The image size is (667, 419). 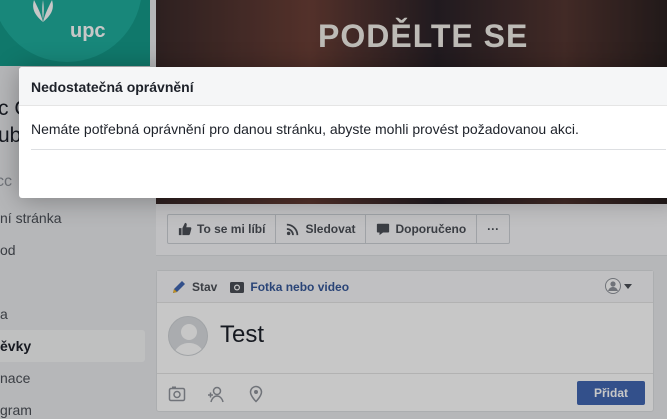 What do you see at coordinates (112, 87) in the screenshot?
I see `dialog-title: Nedostatečná oprávnění` at bounding box center [112, 87].